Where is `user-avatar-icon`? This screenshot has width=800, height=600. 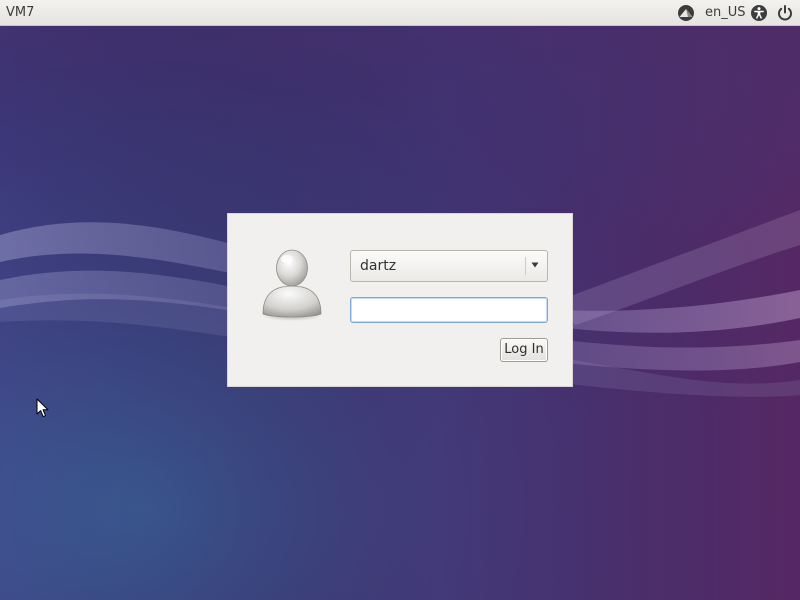 user-avatar-icon is located at coordinates (292, 285).